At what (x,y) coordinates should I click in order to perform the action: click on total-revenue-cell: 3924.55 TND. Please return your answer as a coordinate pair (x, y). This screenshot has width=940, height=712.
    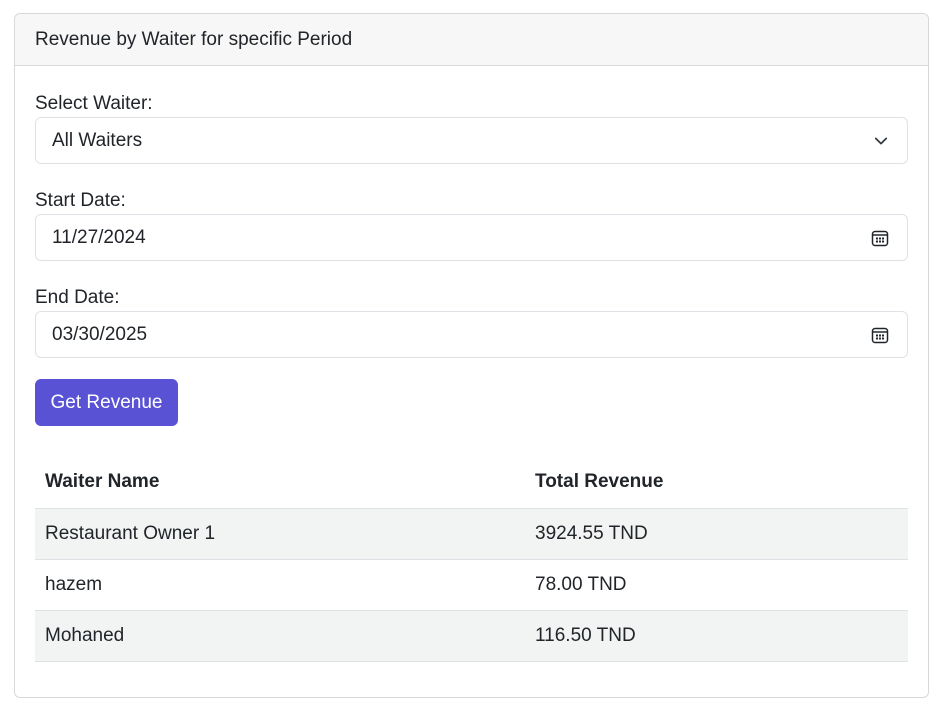
    Looking at the image, I should click on (716, 534).